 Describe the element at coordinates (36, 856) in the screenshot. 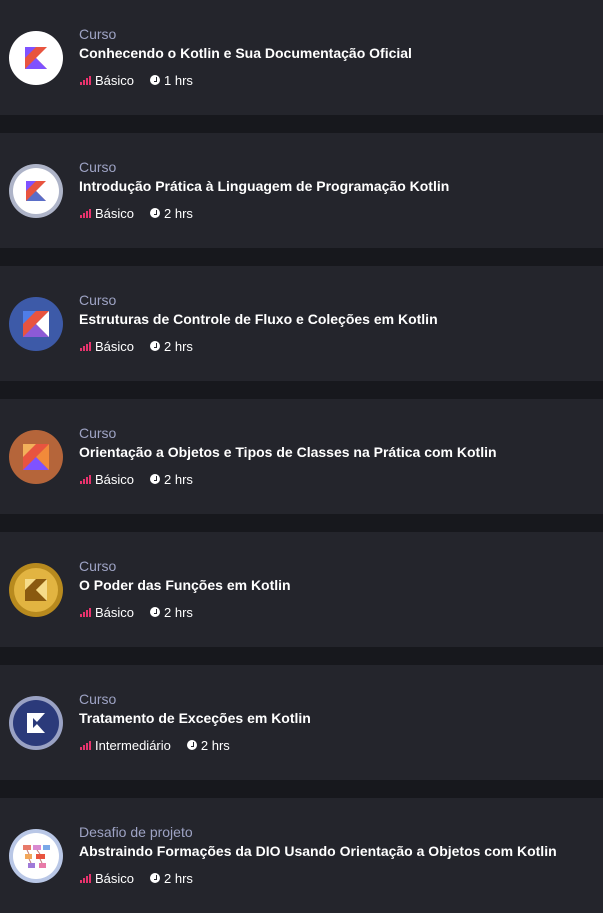

I see `project-diagram-icon` at that location.